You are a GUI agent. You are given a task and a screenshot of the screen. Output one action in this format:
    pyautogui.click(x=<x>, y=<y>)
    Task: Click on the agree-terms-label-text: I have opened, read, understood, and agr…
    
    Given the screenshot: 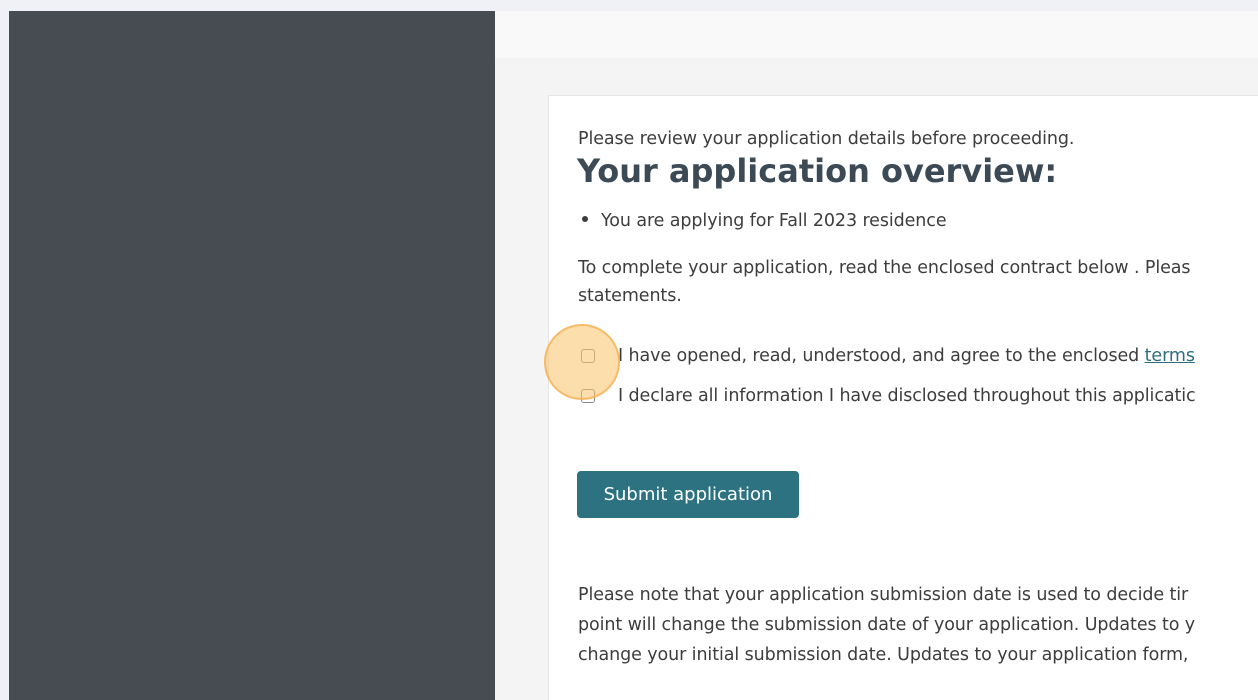 What is the action you would take?
    pyautogui.click(x=881, y=356)
    